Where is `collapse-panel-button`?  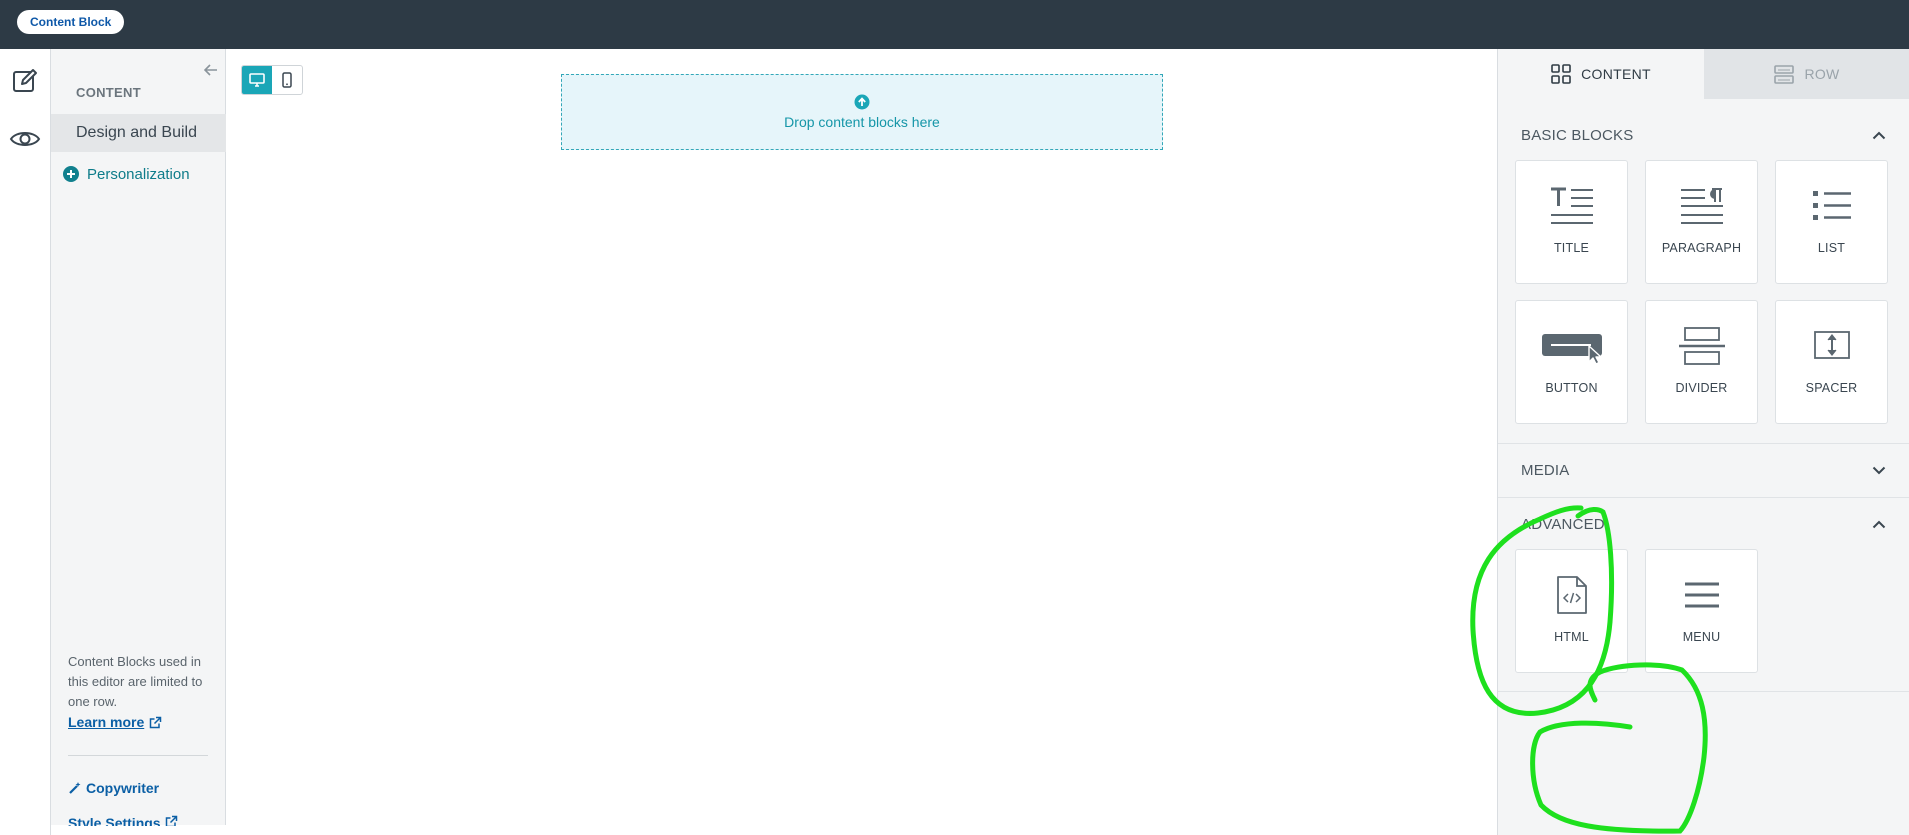
collapse-panel-button is located at coordinates (211, 70).